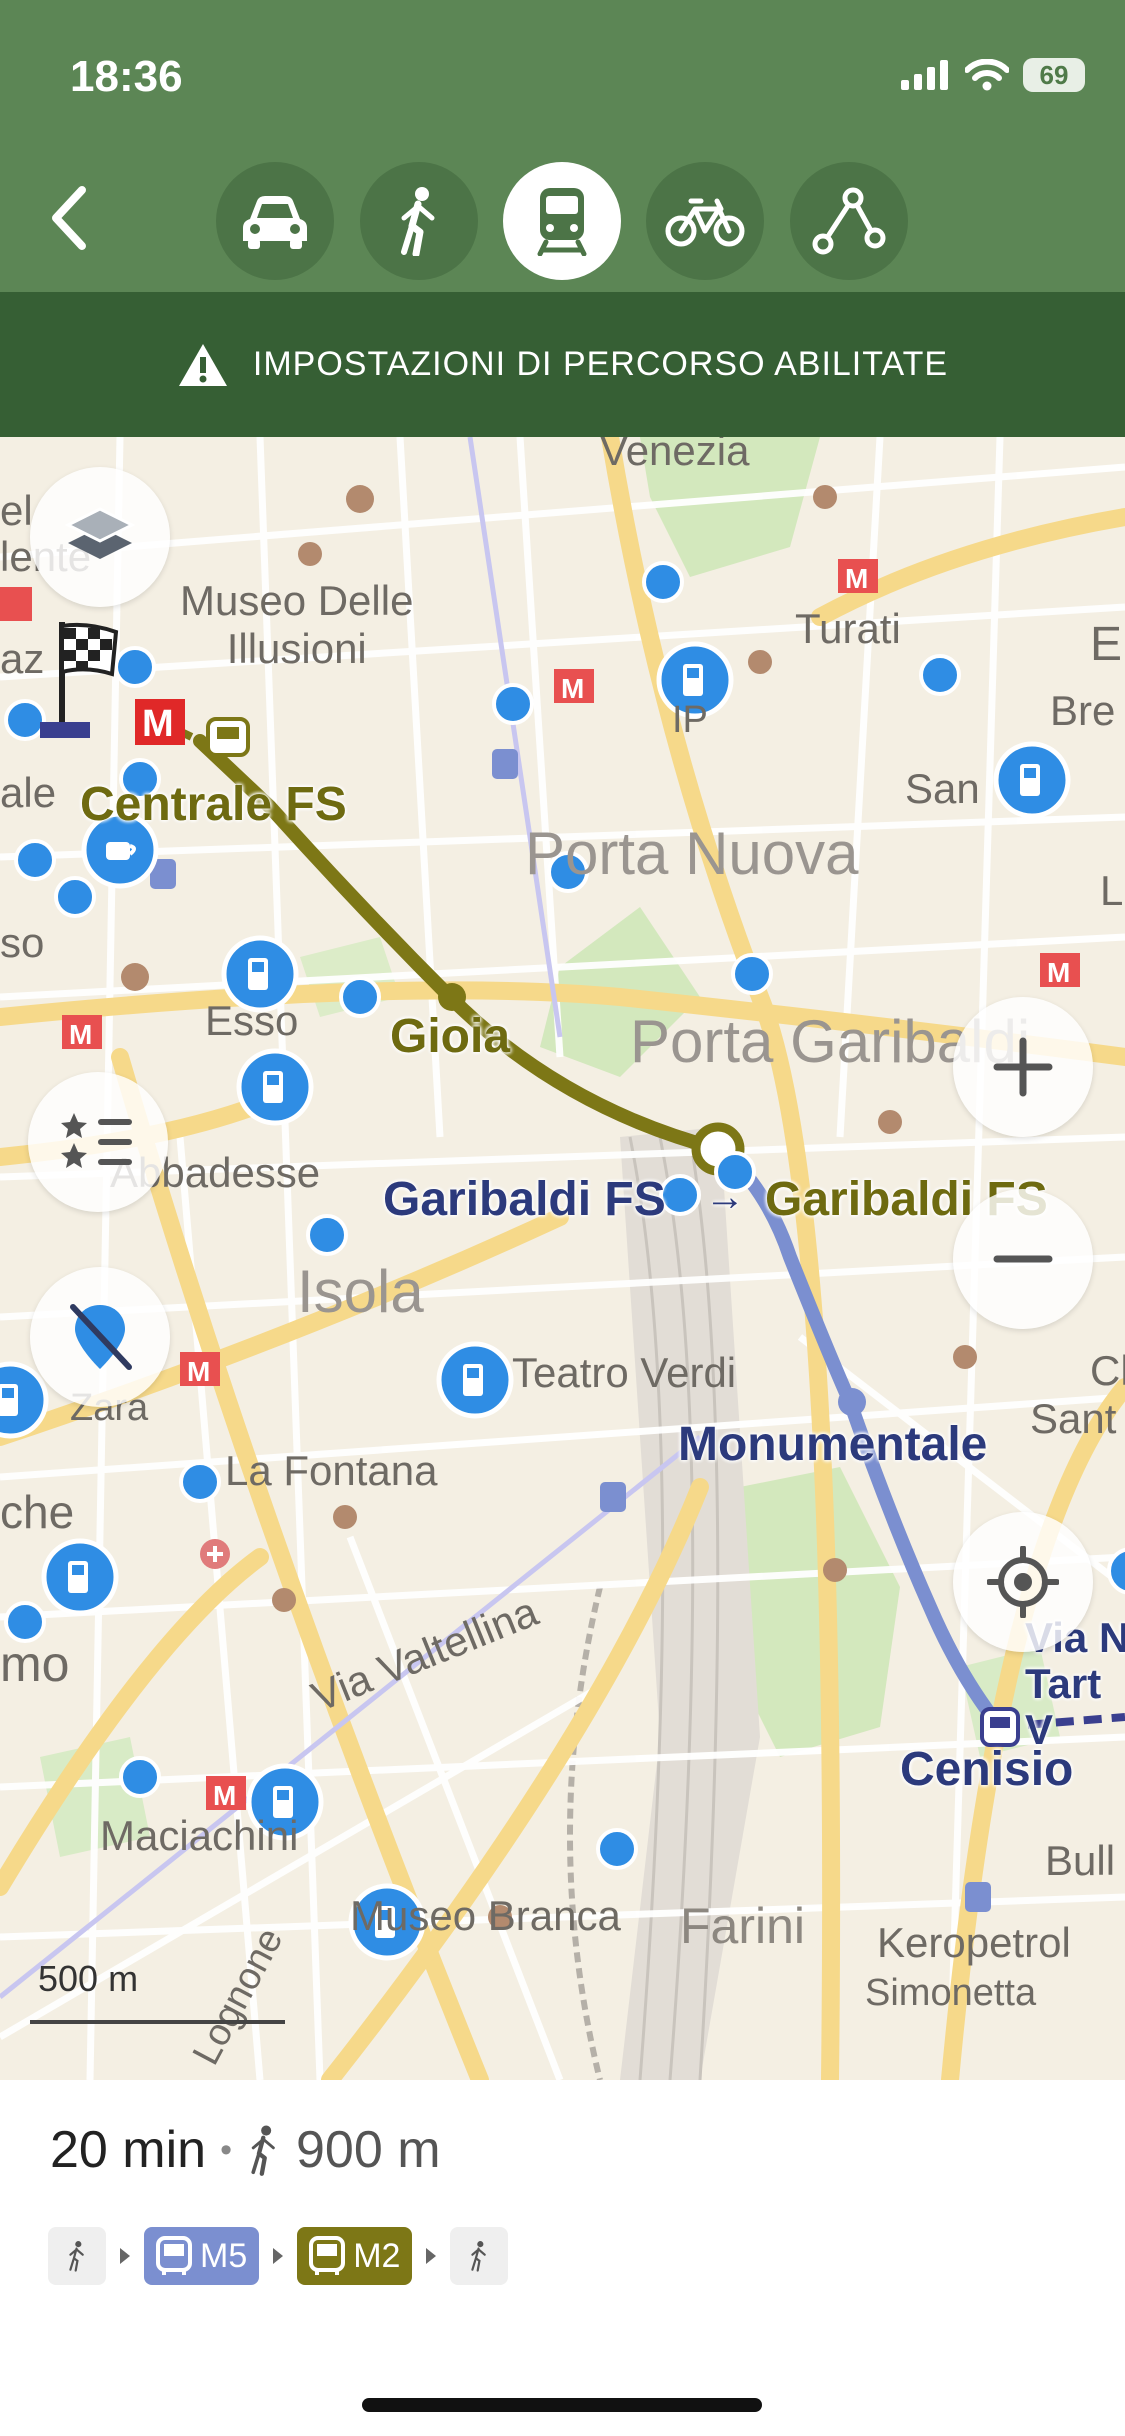 The height and width of the screenshot is (2436, 1125). What do you see at coordinates (1054, 75) in the screenshot?
I see `battery-indicator: 69` at bounding box center [1054, 75].